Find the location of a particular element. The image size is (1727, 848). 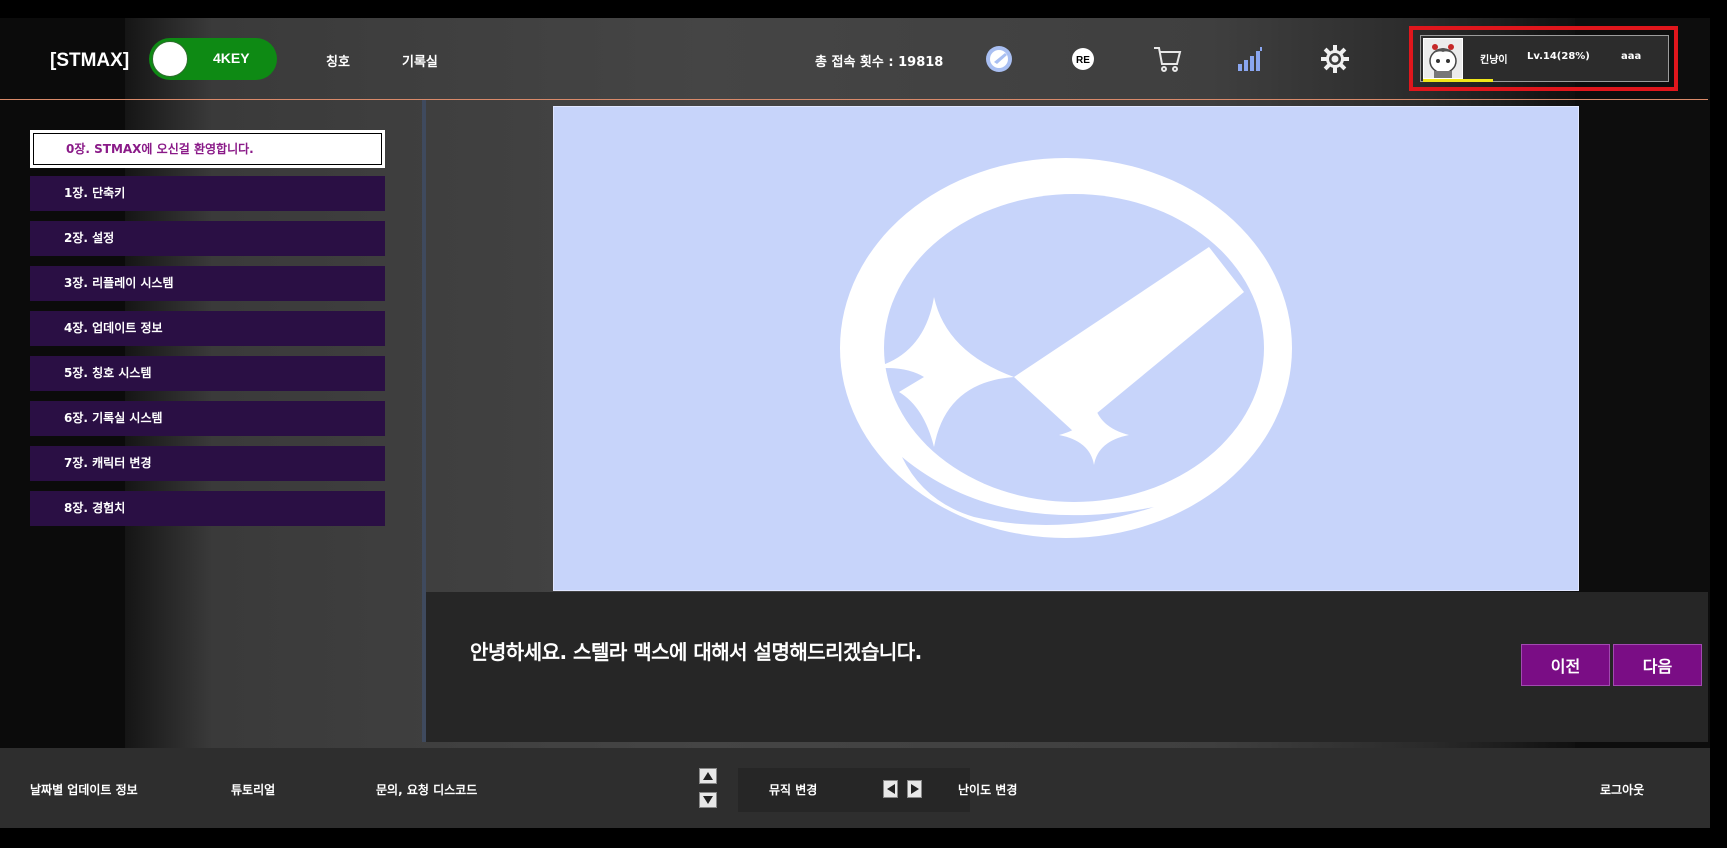

logout-link: 로그아웃 is located at coordinates (1622, 789).